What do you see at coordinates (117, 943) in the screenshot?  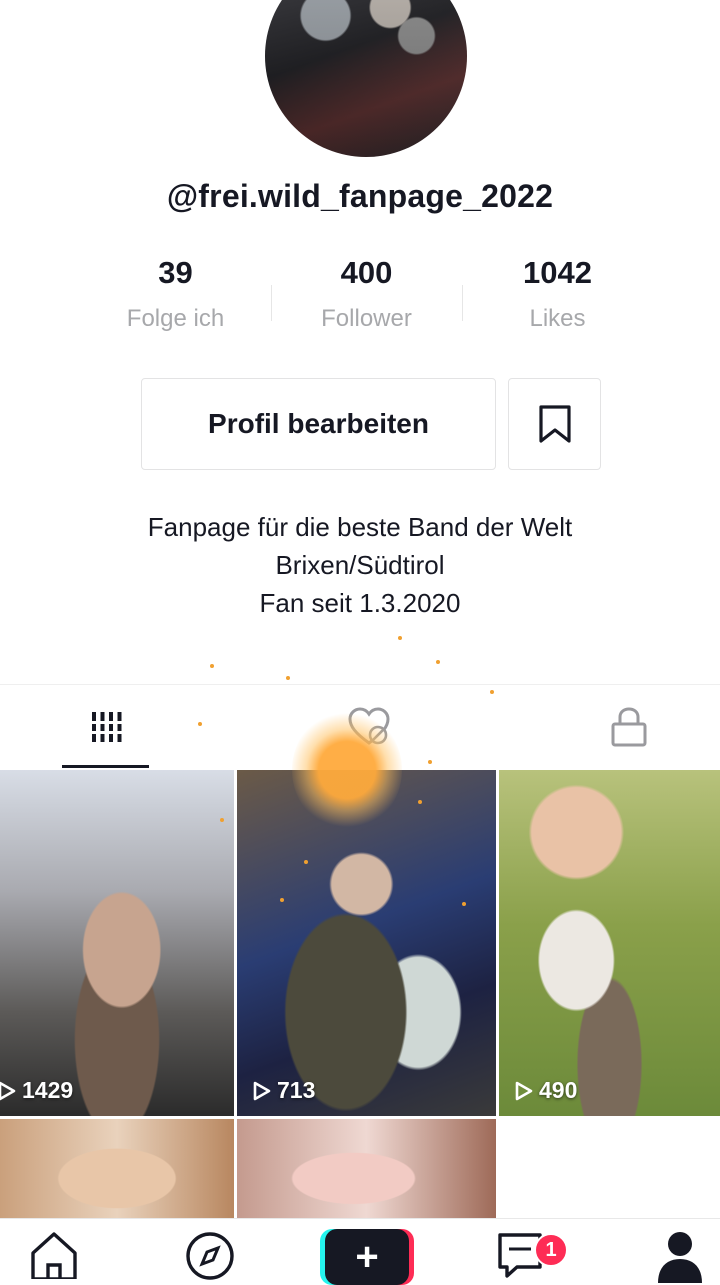 I see `video-thumbnail: 1429` at bounding box center [117, 943].